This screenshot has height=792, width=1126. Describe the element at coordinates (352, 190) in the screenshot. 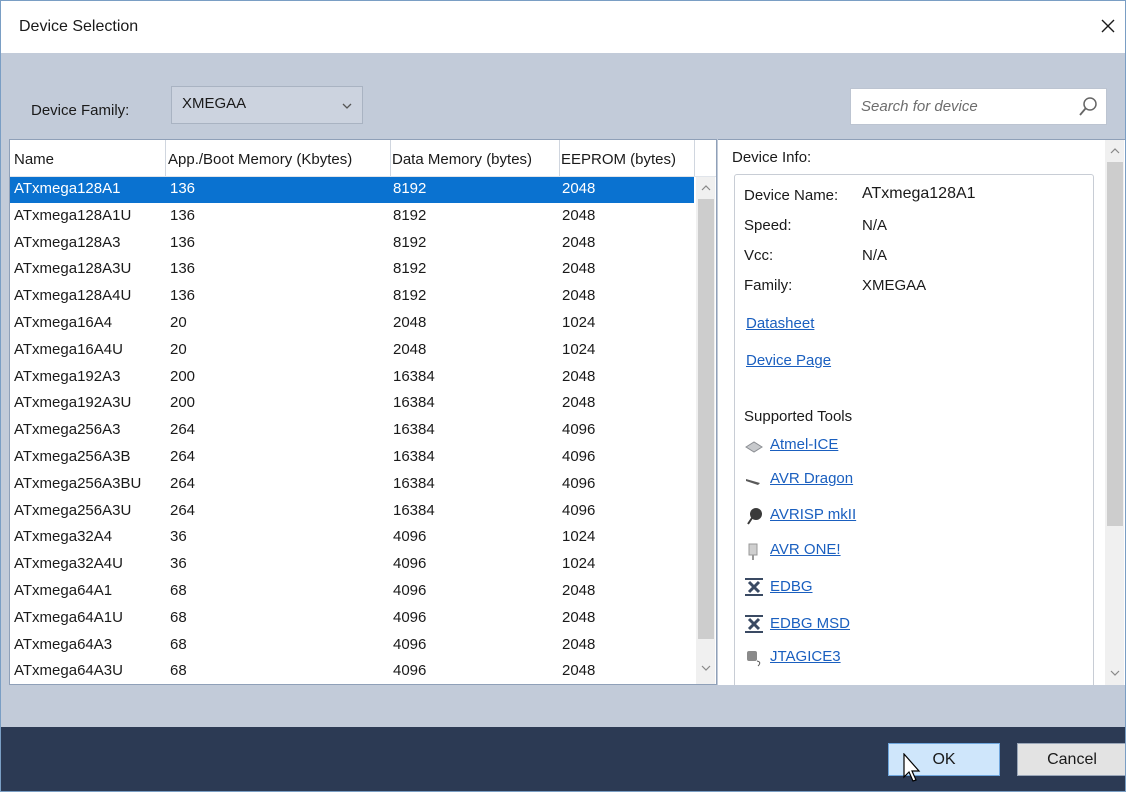

I see `table-row: ATxmega128A1 136 8192 2048` at that location.